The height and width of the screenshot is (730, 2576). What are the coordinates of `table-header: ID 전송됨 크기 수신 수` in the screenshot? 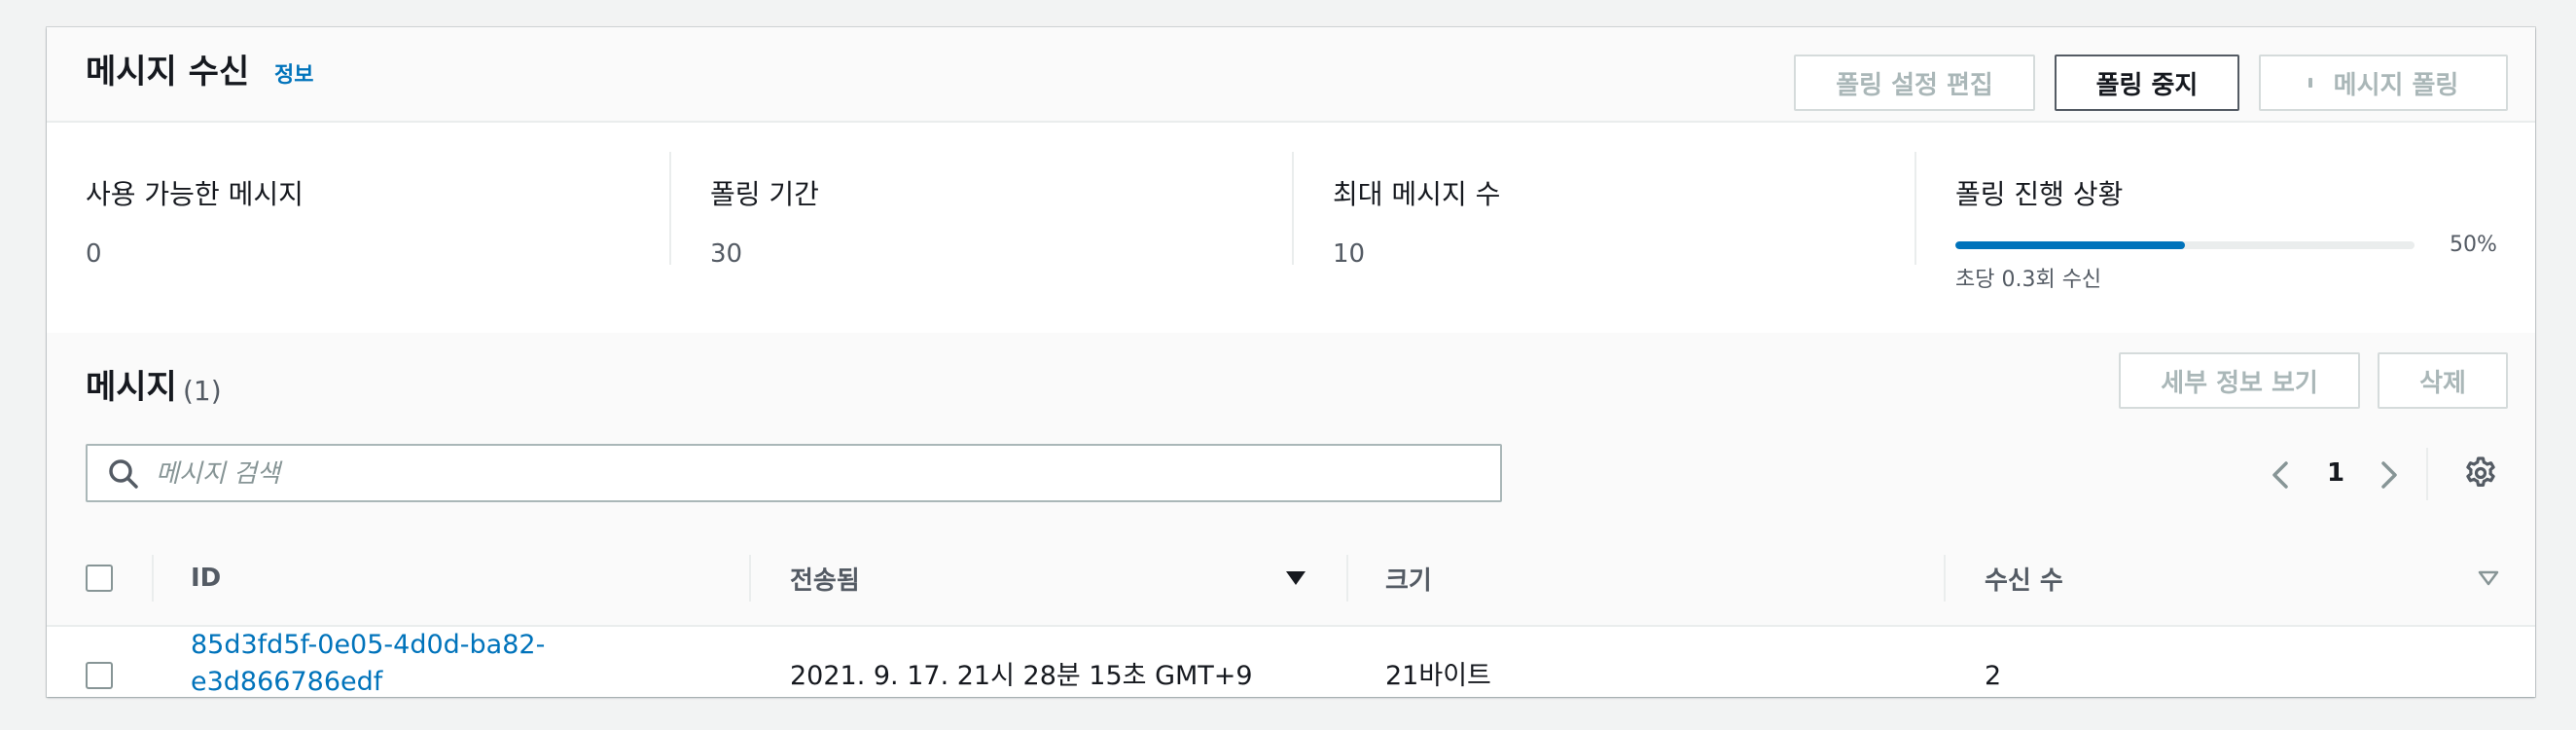 It's located at (1291, 579).